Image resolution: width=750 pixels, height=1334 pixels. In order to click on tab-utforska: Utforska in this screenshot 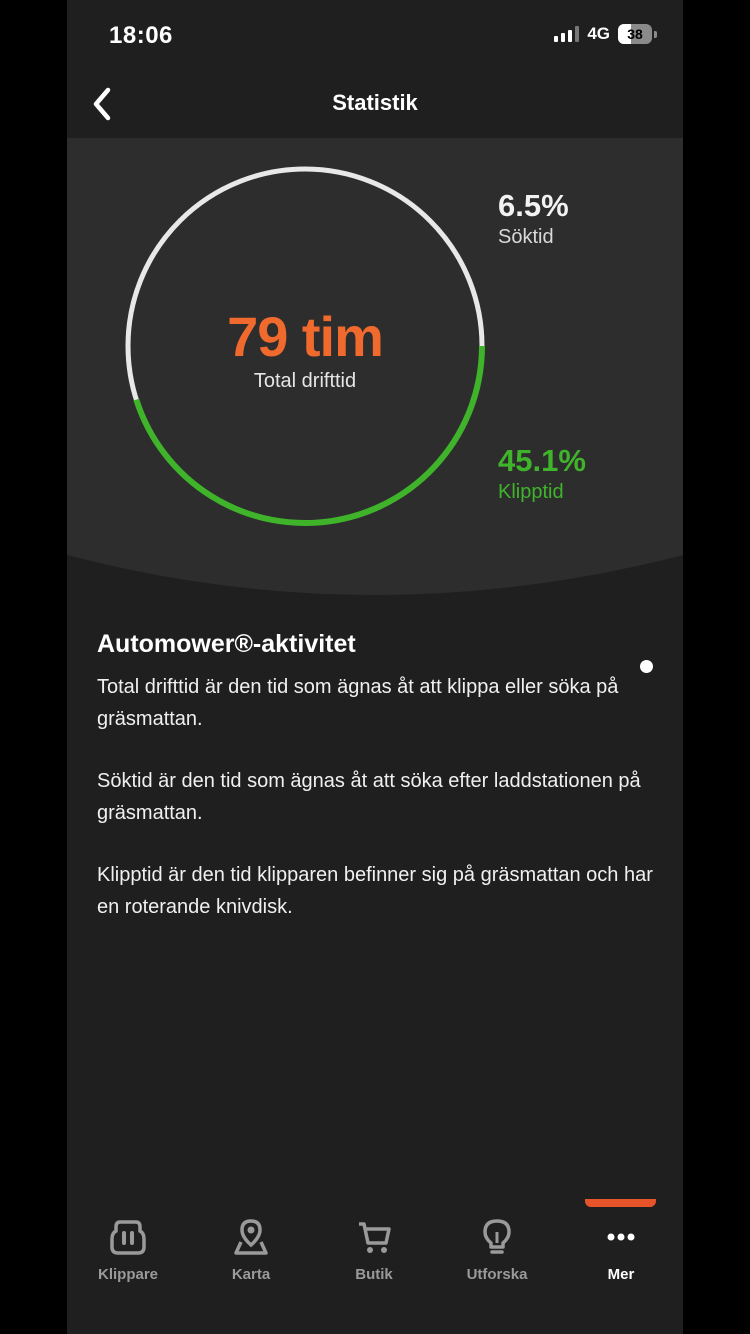, I will do `click(497, 1250)`.